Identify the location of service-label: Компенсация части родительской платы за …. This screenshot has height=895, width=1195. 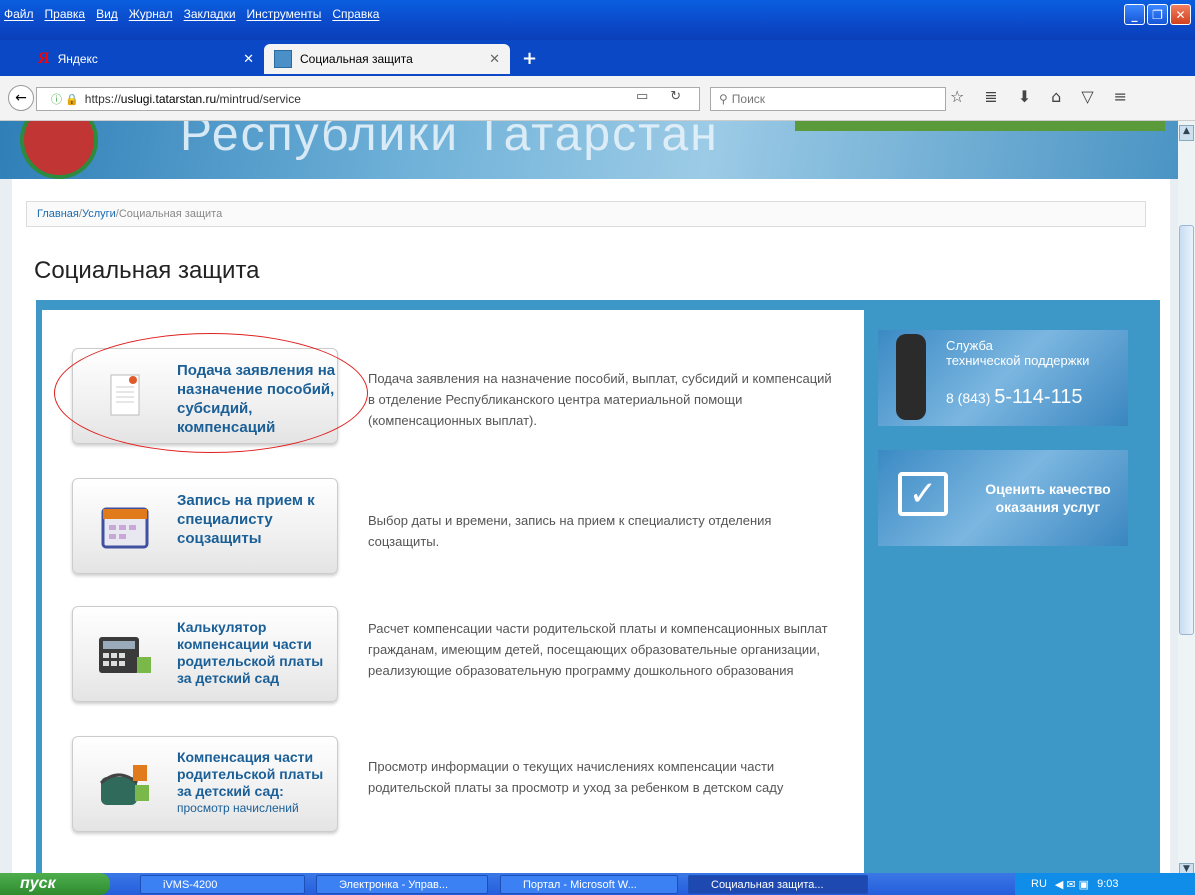
(257, 783).